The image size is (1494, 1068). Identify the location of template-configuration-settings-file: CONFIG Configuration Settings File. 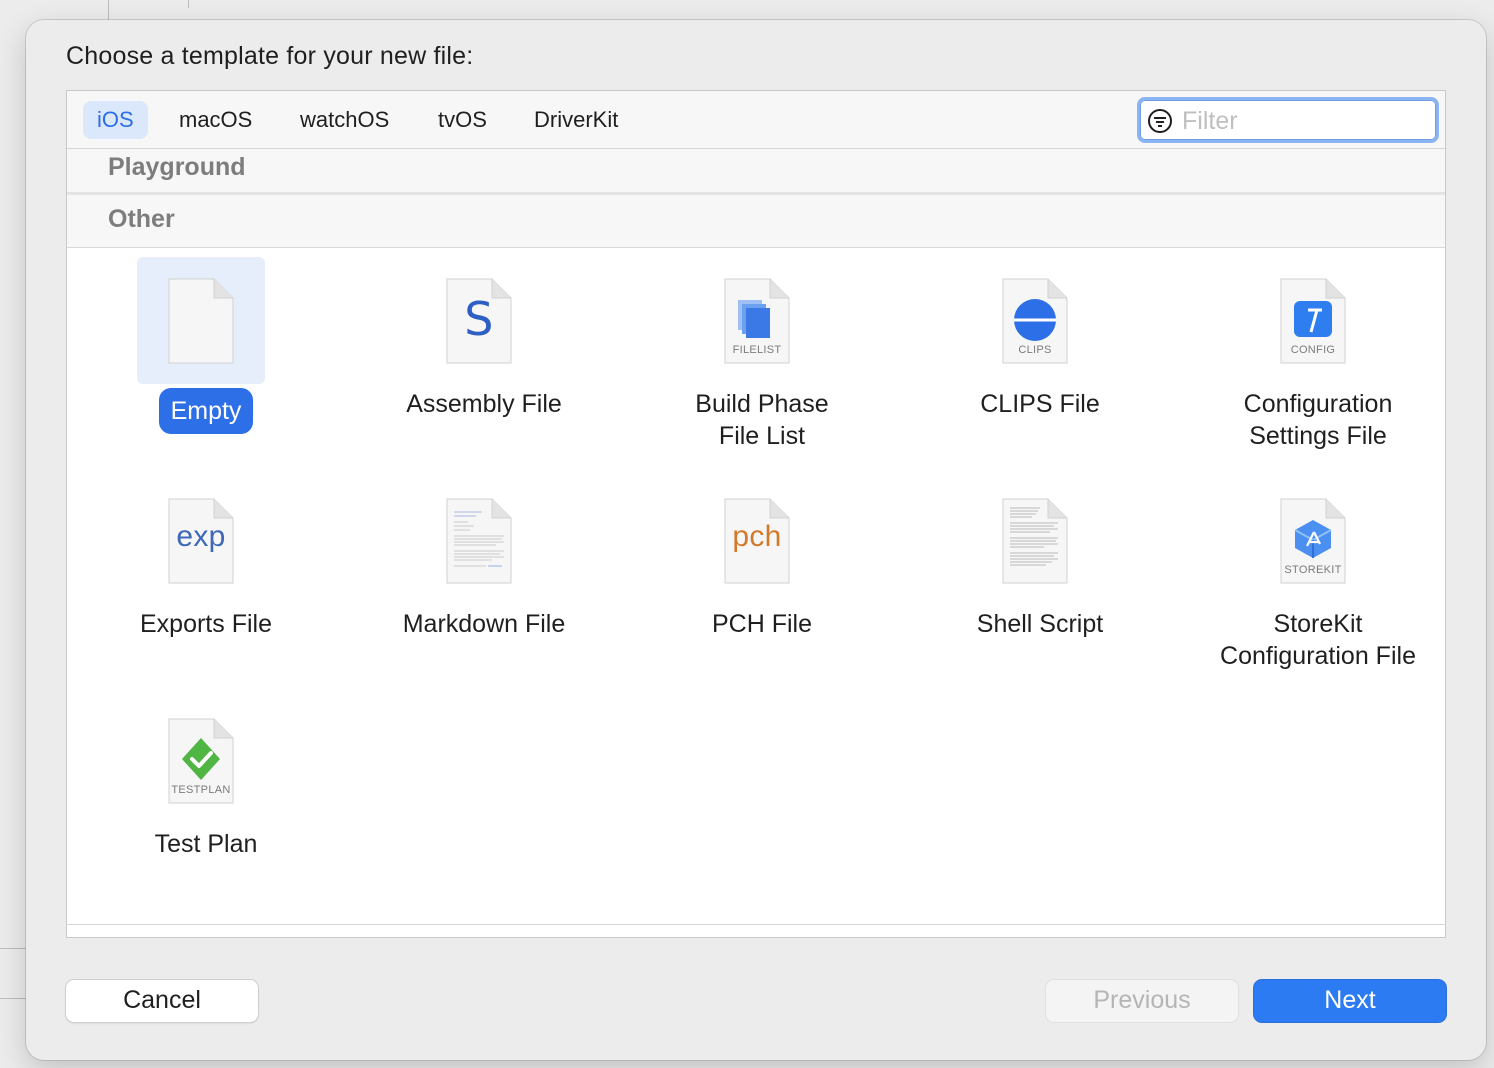
(1318, 358).